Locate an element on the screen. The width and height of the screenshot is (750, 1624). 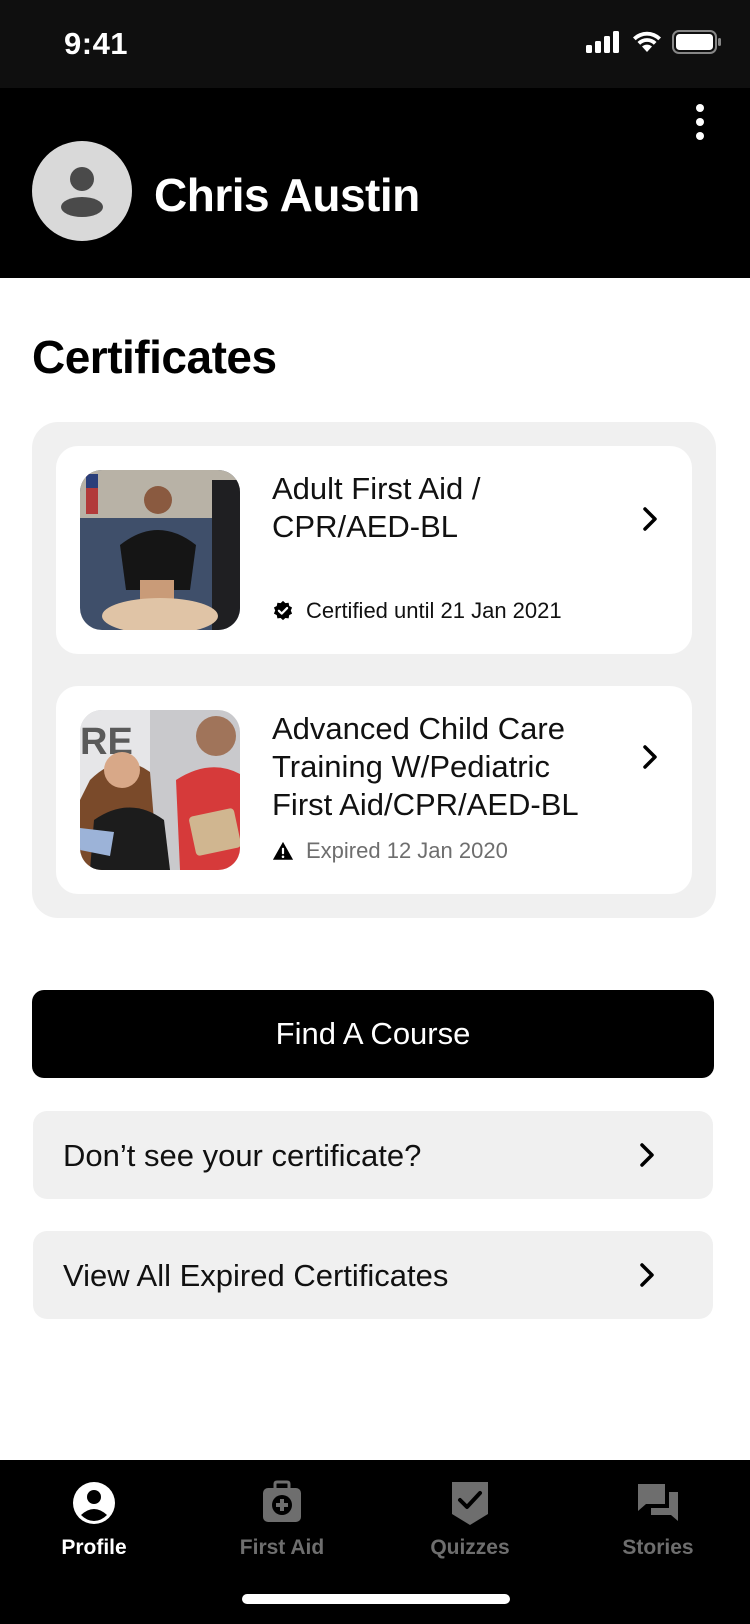
user-placeholder-icon is located at coordinates (82, 192).